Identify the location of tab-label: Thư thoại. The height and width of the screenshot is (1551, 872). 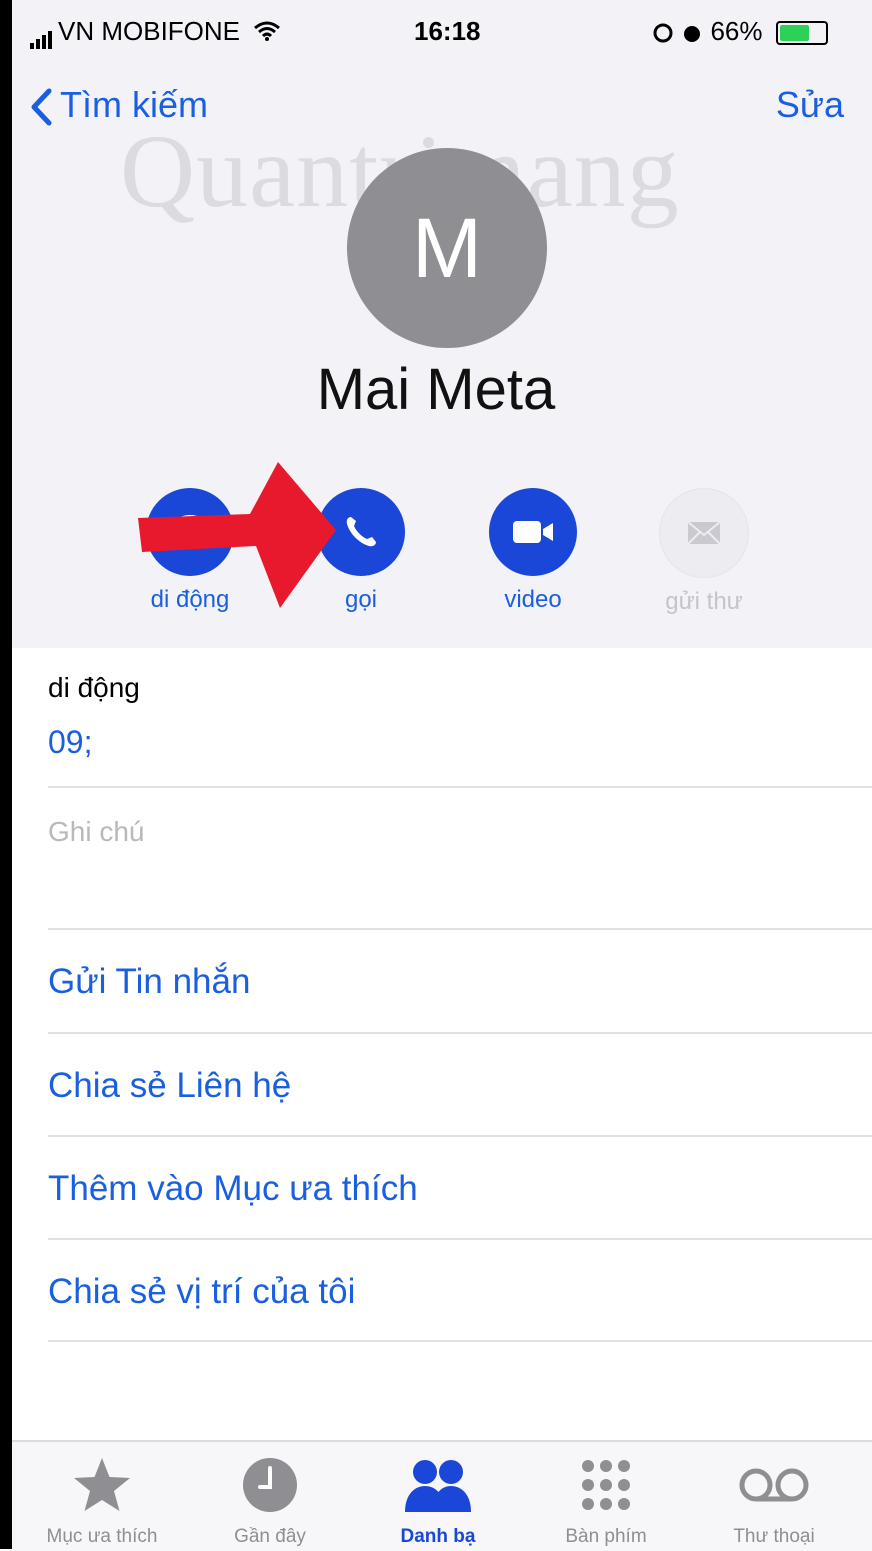
(774, 1536).